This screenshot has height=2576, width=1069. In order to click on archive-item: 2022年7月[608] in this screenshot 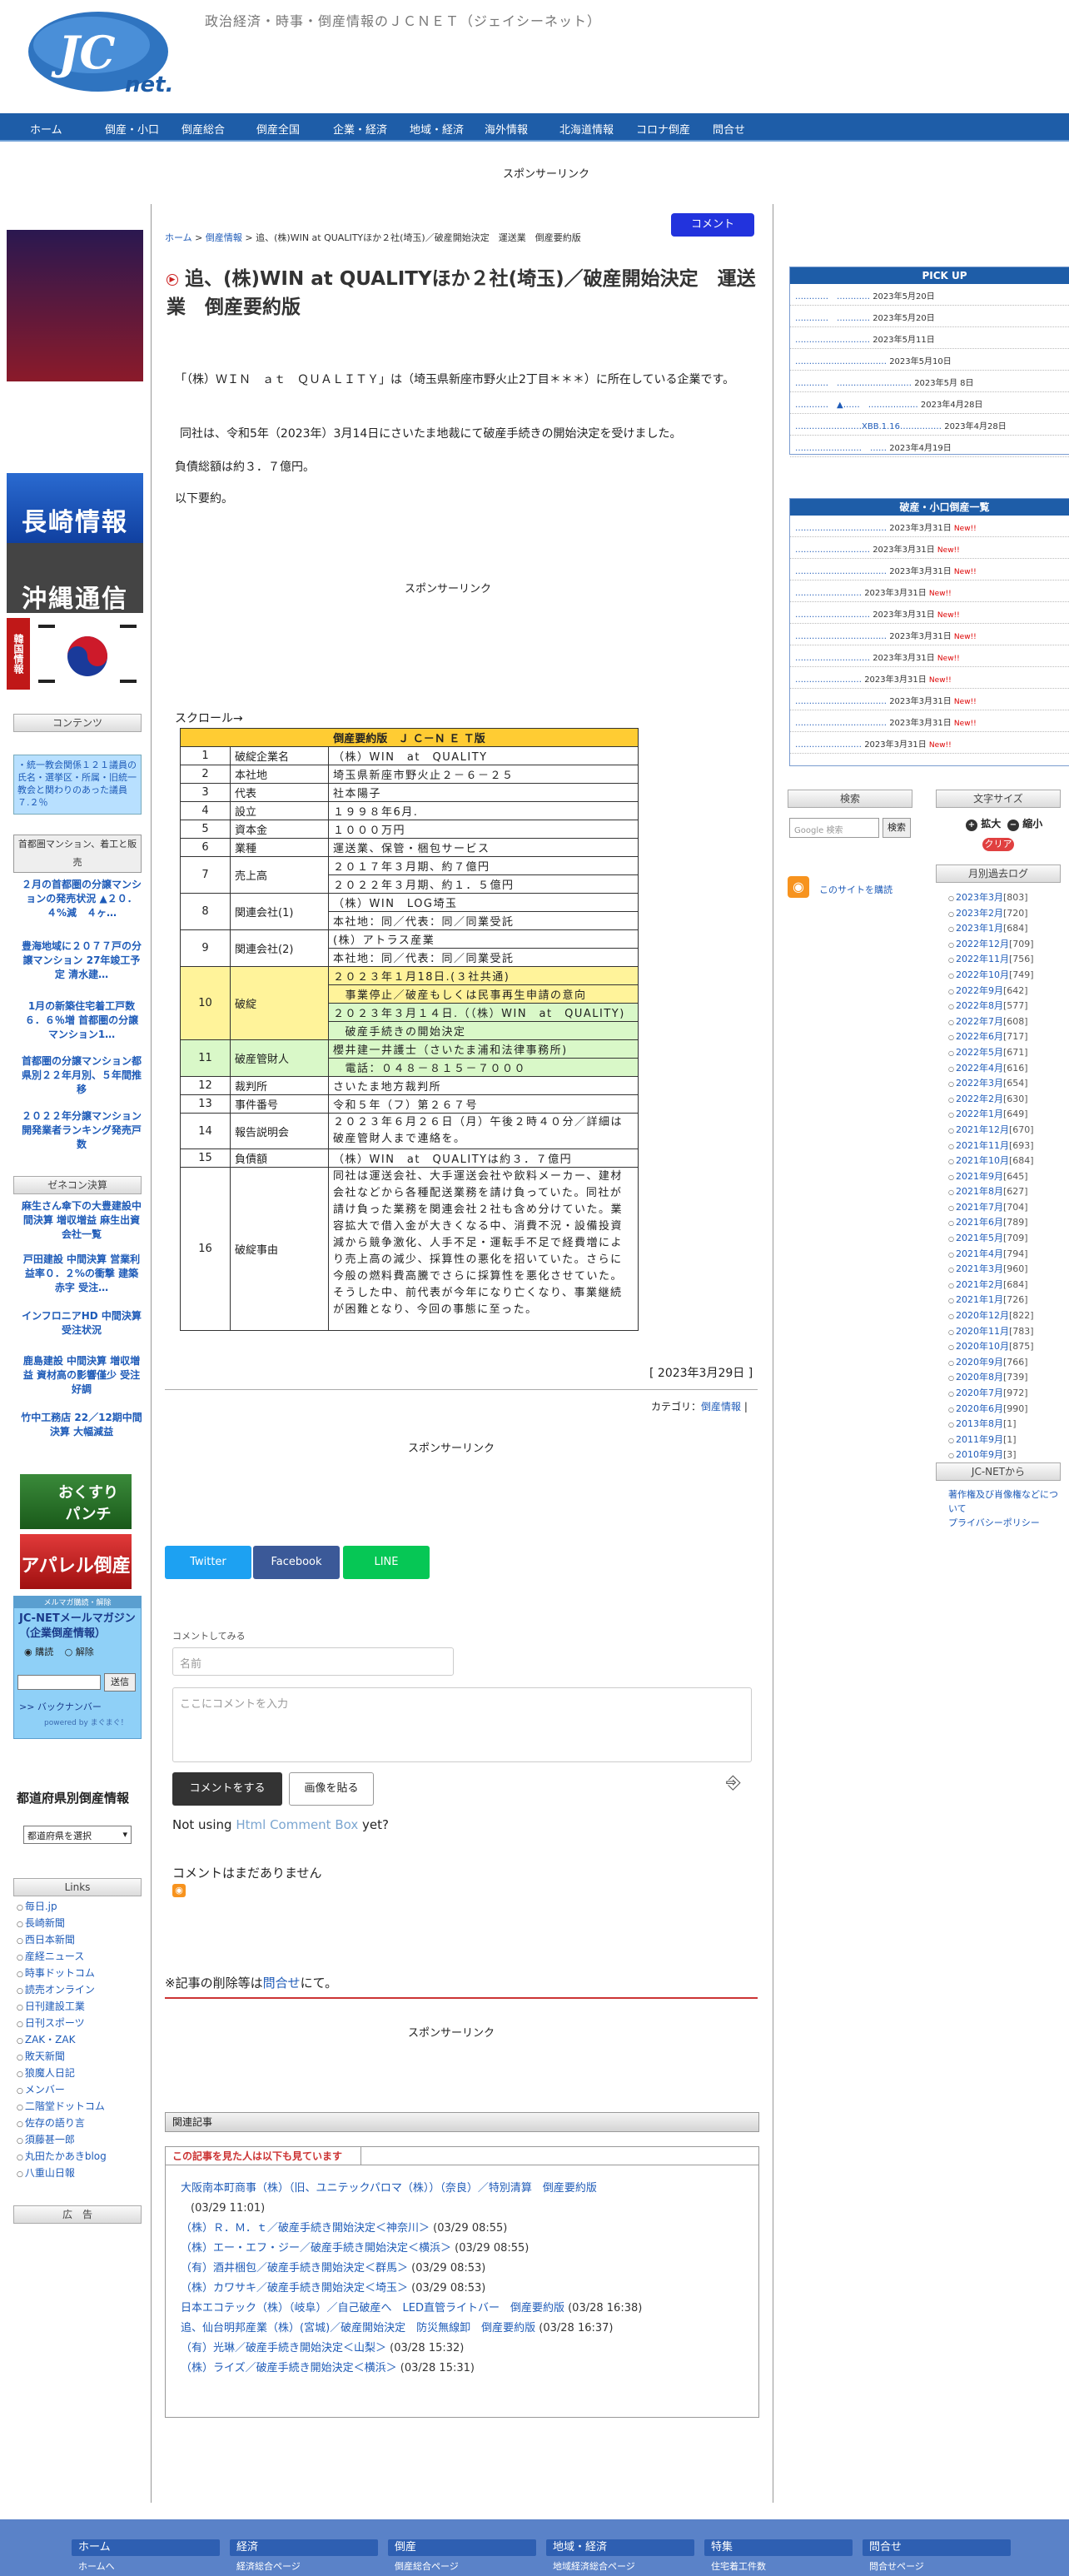, I will do `click(991, 1022)`.